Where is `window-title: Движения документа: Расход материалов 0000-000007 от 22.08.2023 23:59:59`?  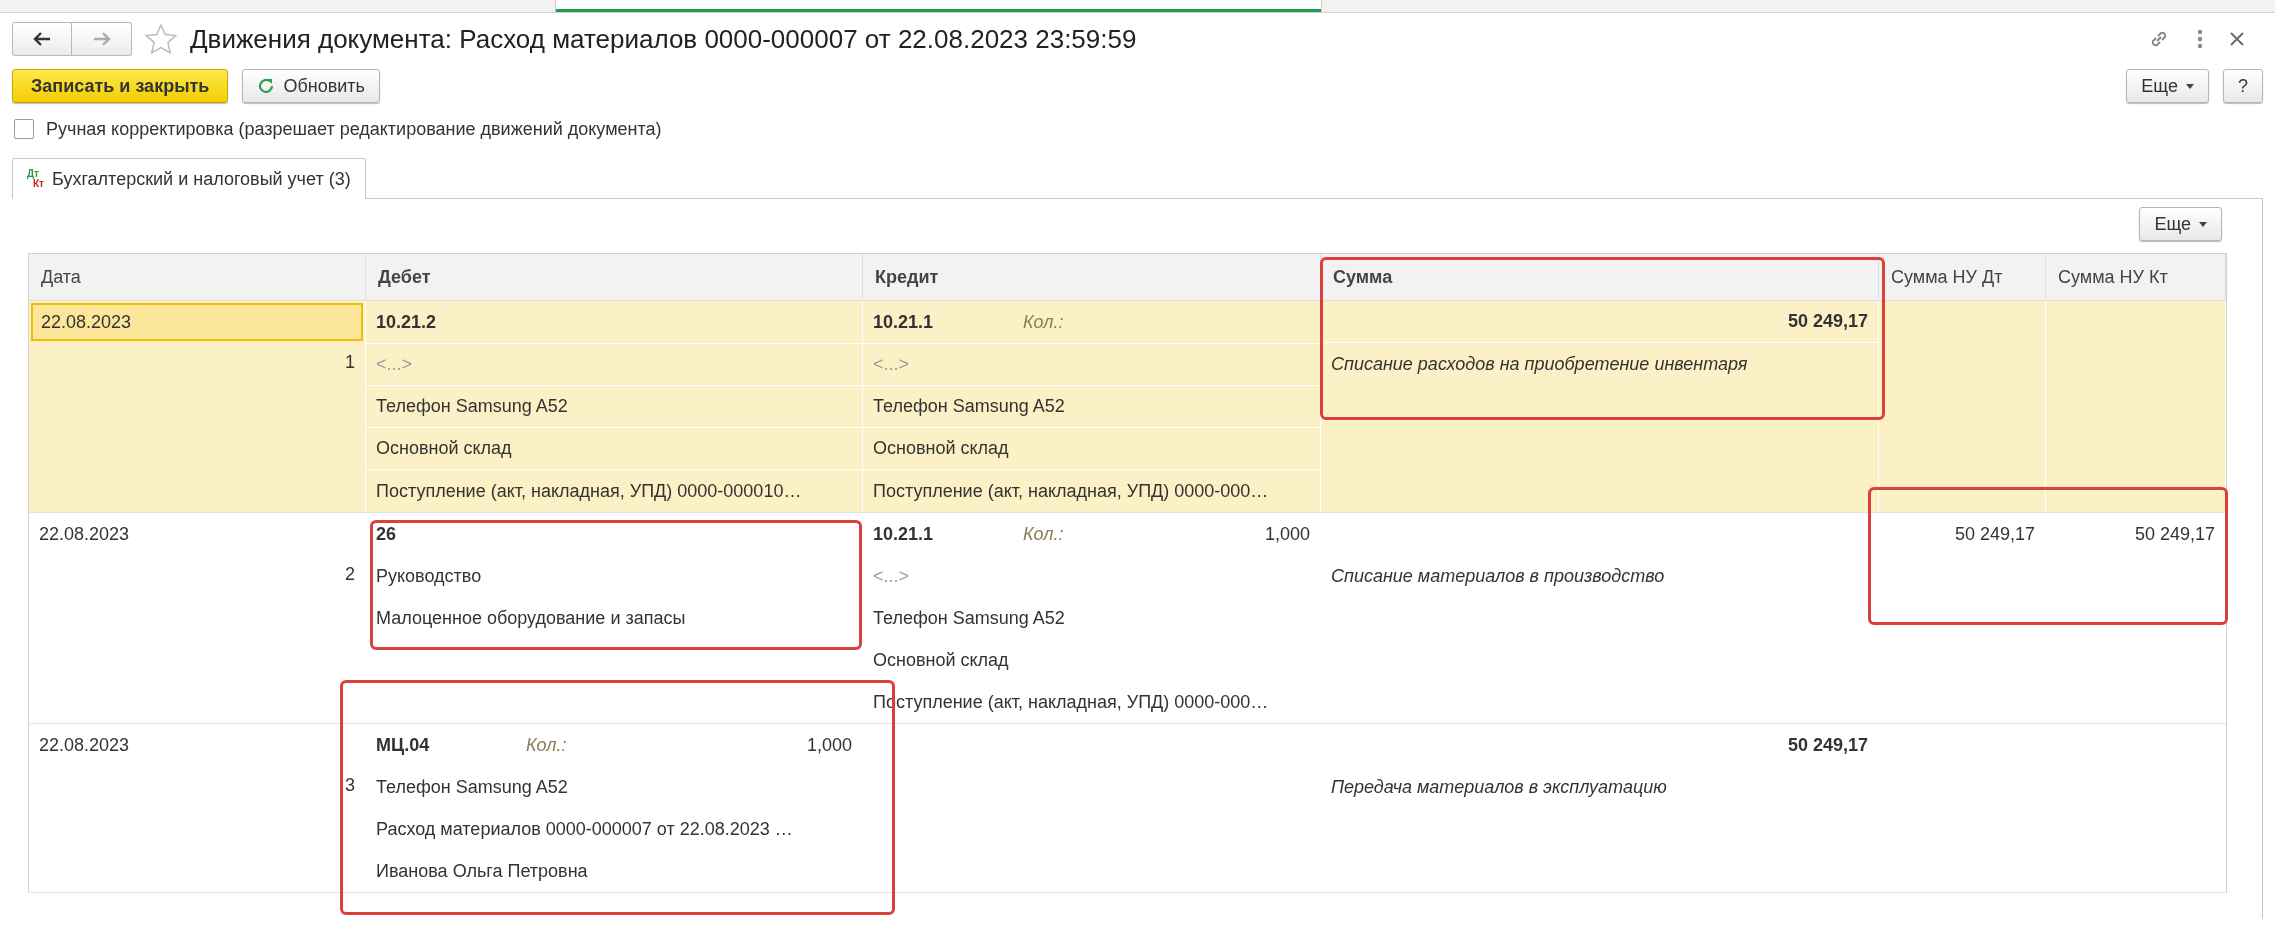 window-title: Движения документа: Расход материалов 0000-000007 от 22.08.2023 23:59:59 is located at coordinates (663, 39).